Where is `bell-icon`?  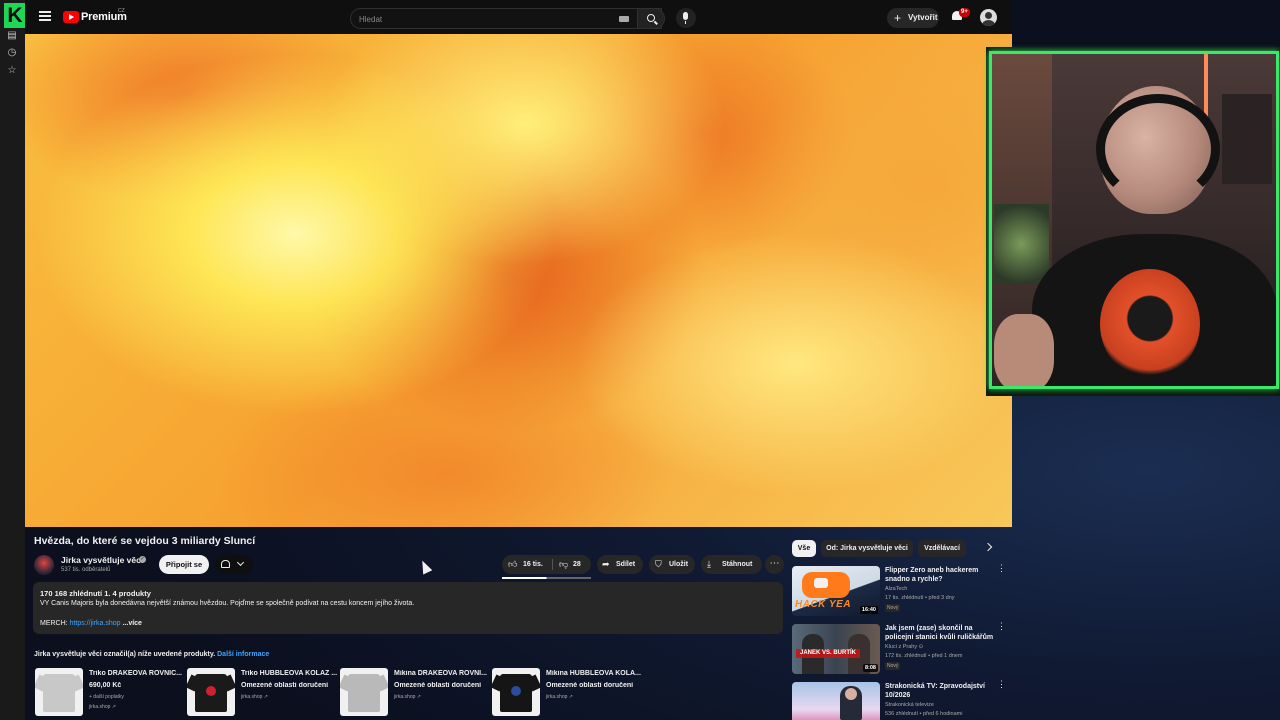
bell-icon is located at coordinates (225, 564).